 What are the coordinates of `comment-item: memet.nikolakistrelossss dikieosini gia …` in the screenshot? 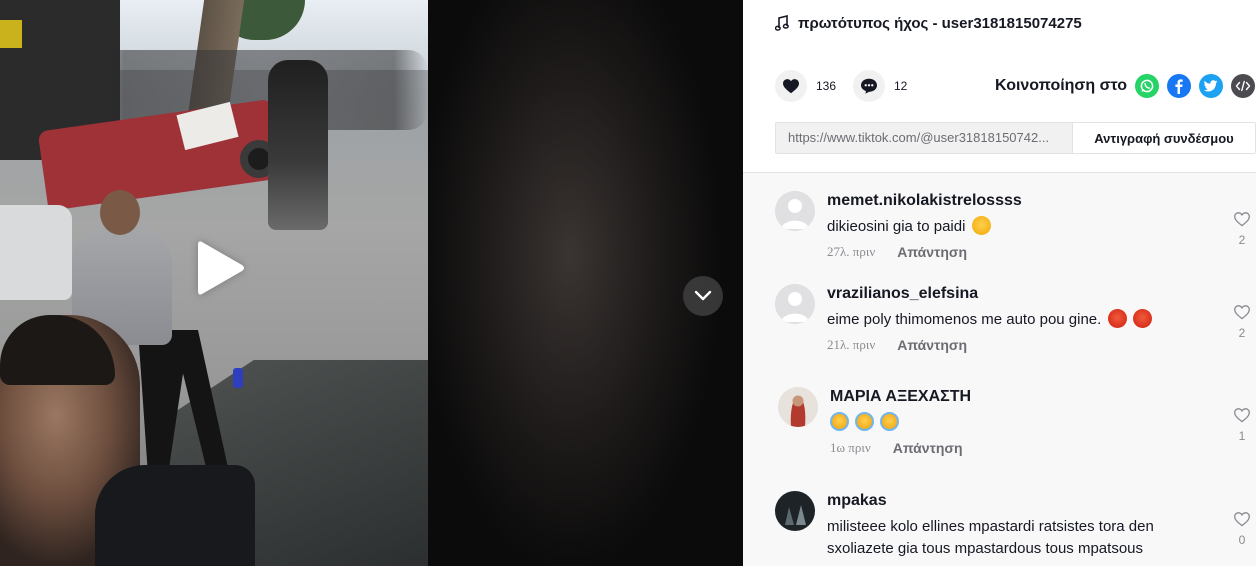 It's located at (1015, 231).